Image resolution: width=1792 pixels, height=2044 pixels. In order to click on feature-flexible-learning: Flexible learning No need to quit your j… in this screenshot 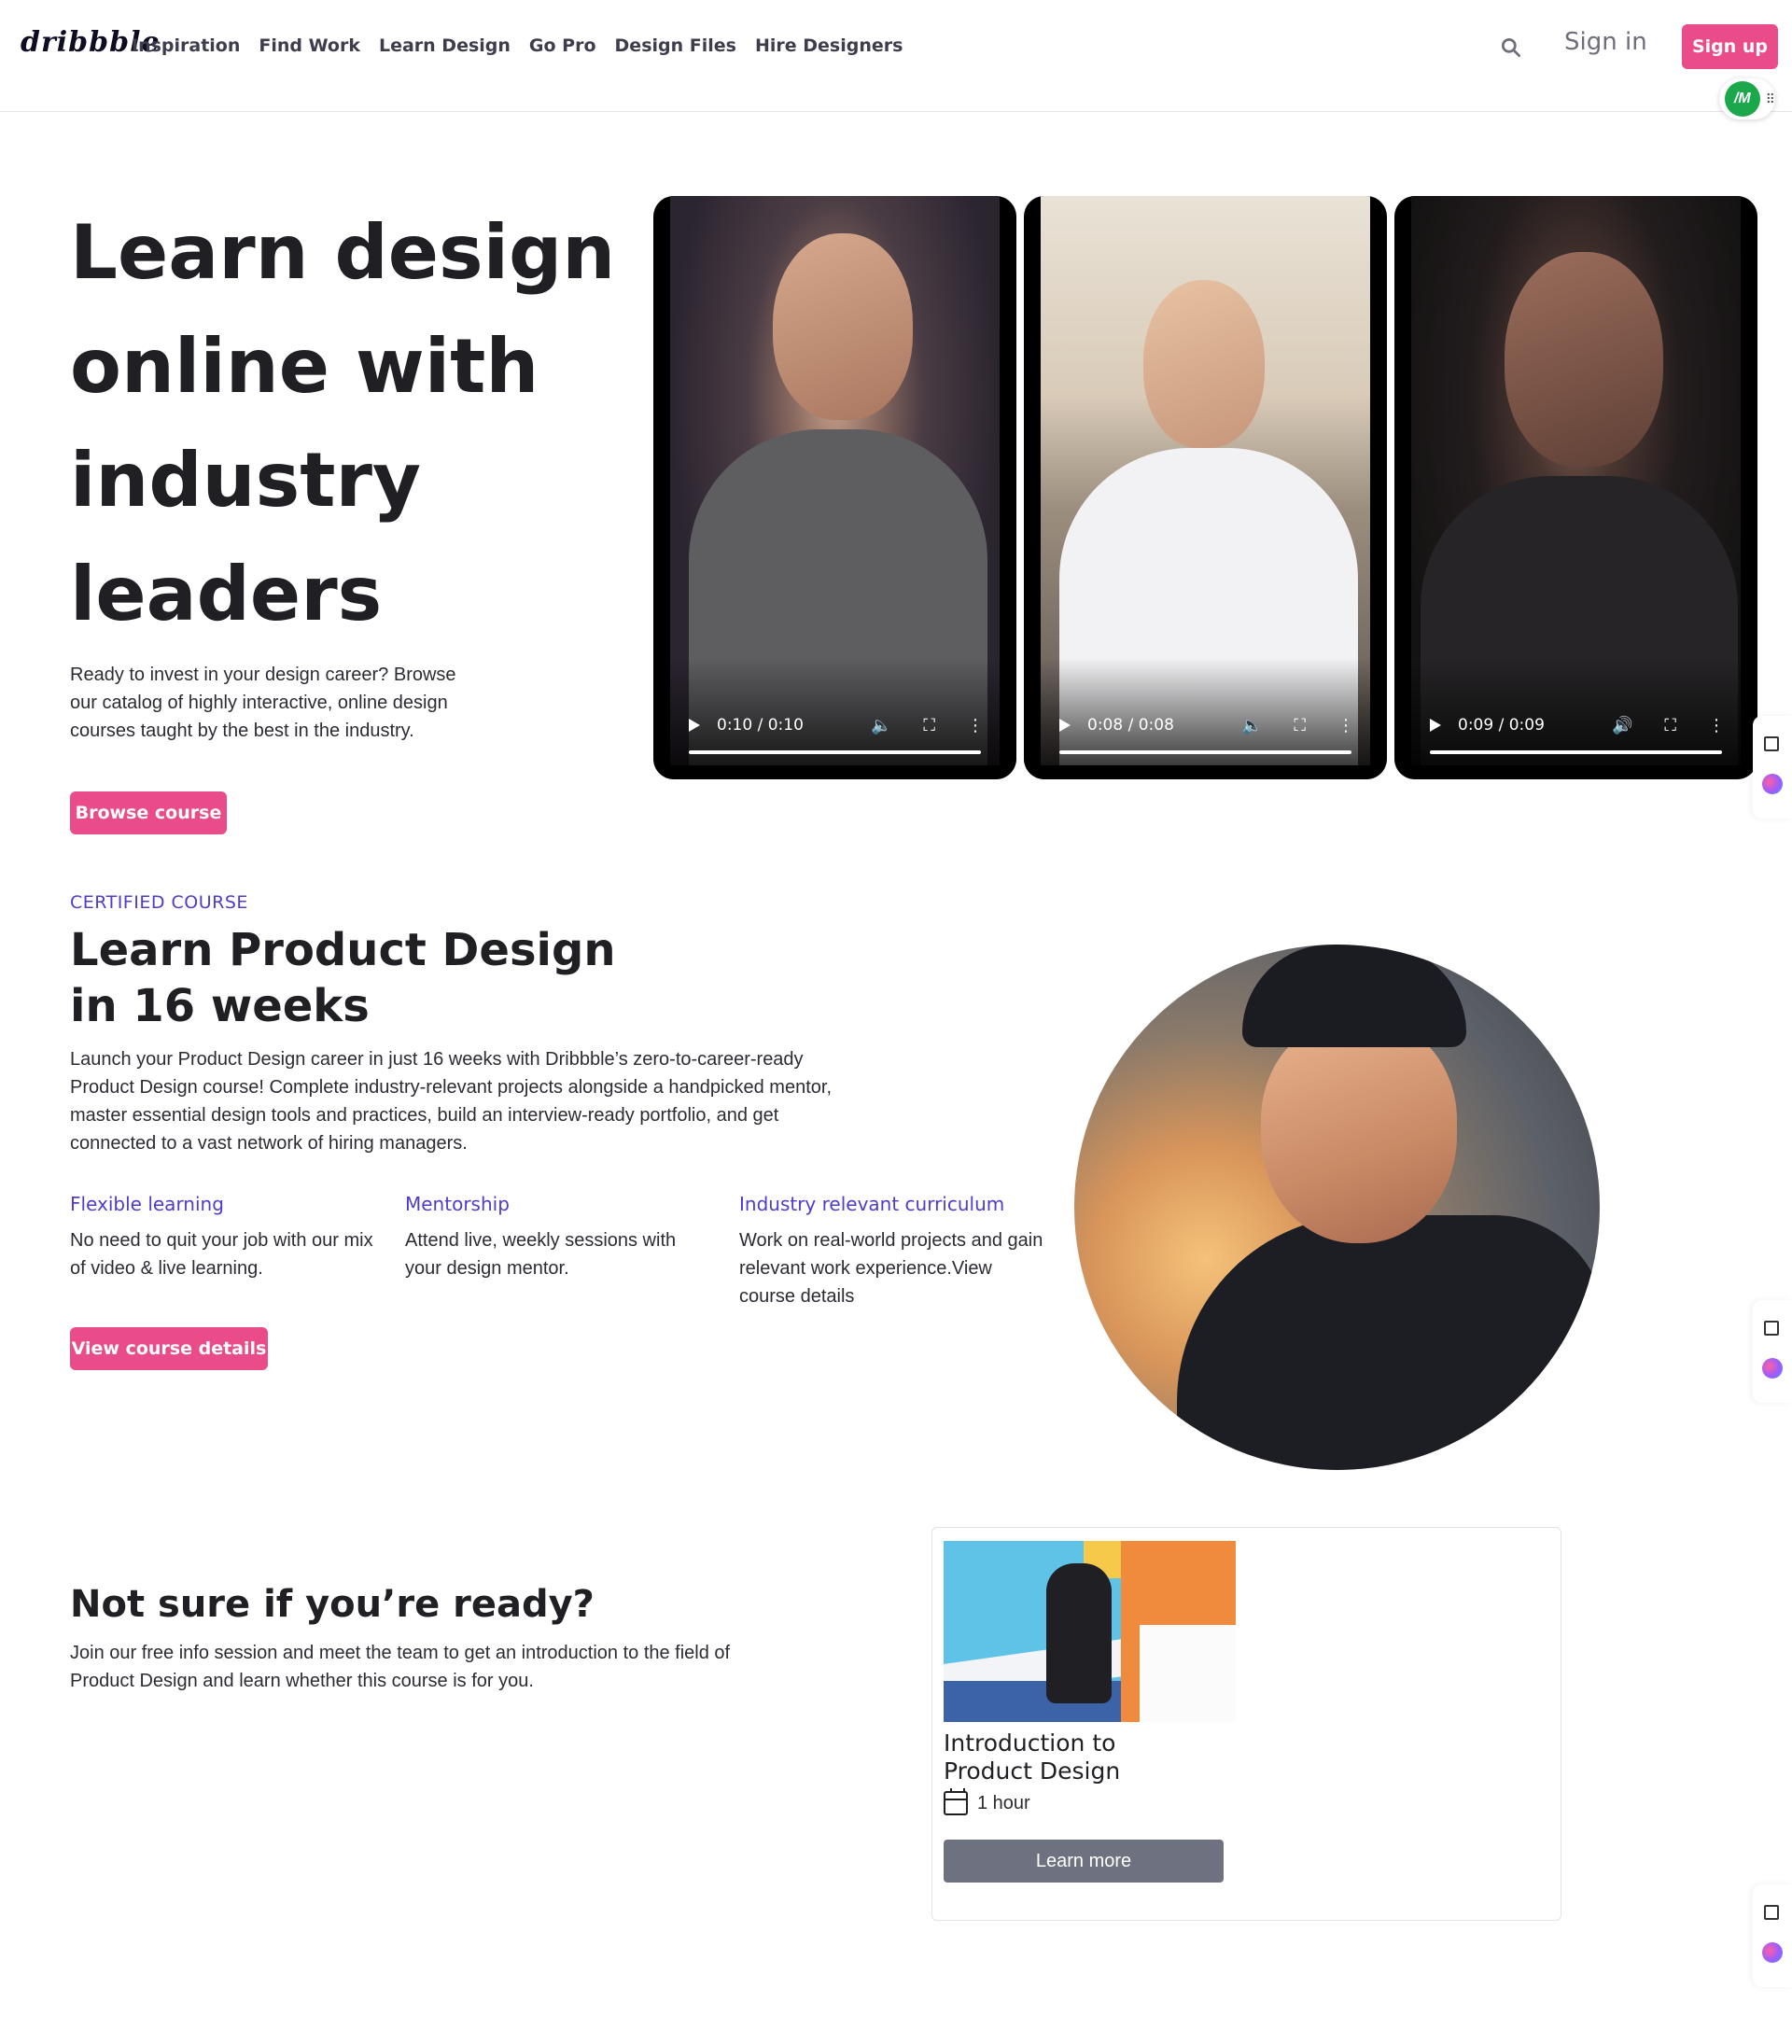, I will do `click(224, 1237)`.